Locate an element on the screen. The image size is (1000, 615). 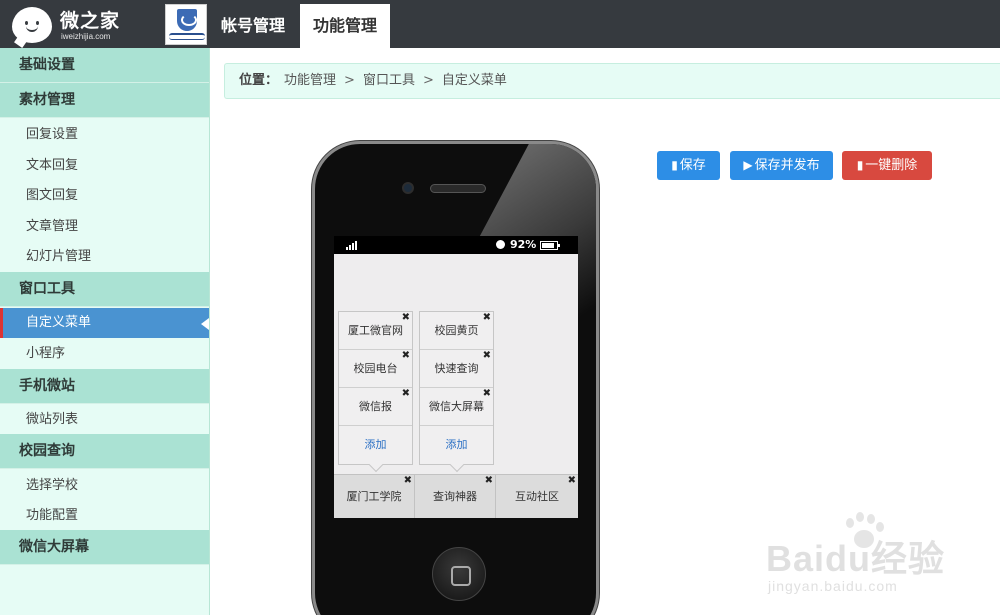
submenu-item: 校园电台 ✖ is located at coordinates (375, 369).